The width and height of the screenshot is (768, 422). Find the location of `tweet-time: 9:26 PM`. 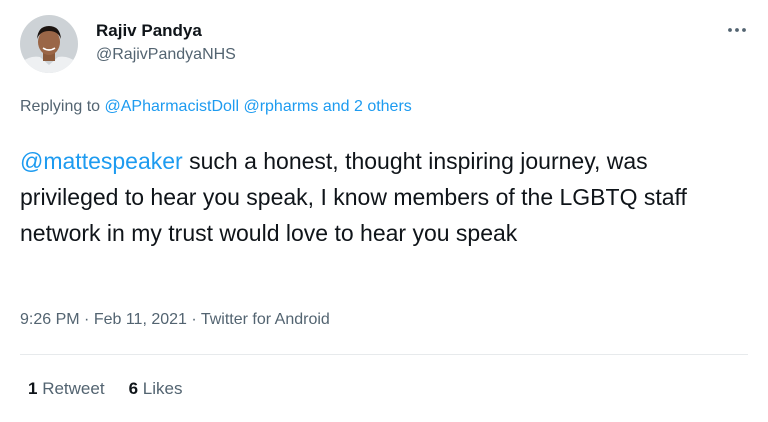

tweet-time: 9:26 PM is located at coordinates (50, 319).